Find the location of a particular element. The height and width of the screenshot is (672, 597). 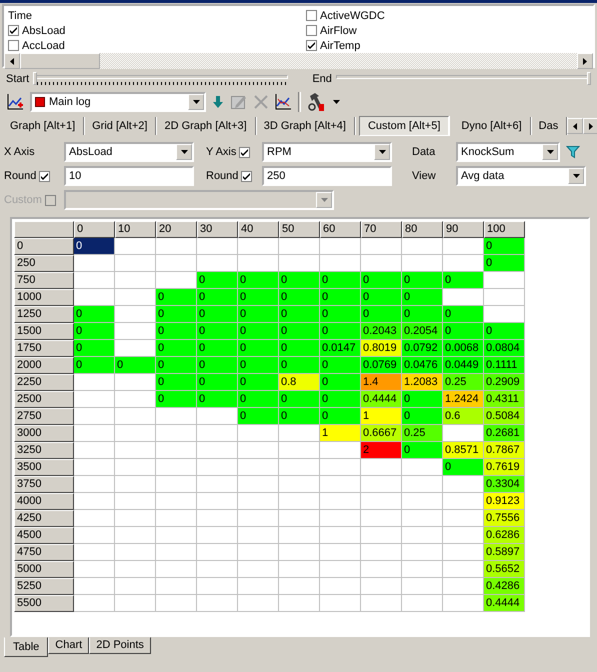

column-header: 40 is located at coordinates (258, 229).